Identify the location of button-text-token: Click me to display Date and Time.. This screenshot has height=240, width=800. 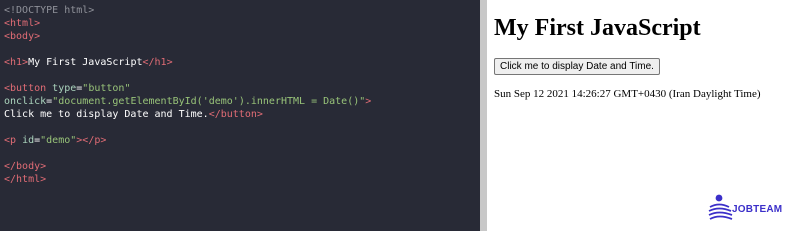
(106, 114).